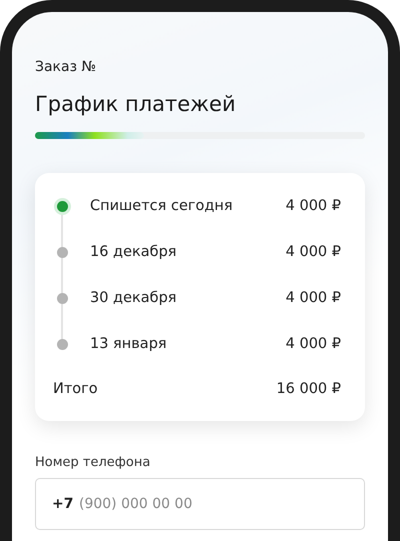  What do you see at coordinates (129, 344) in the screenshot?
I see `payment-date: 13 января` at bounding box center [129, 344].